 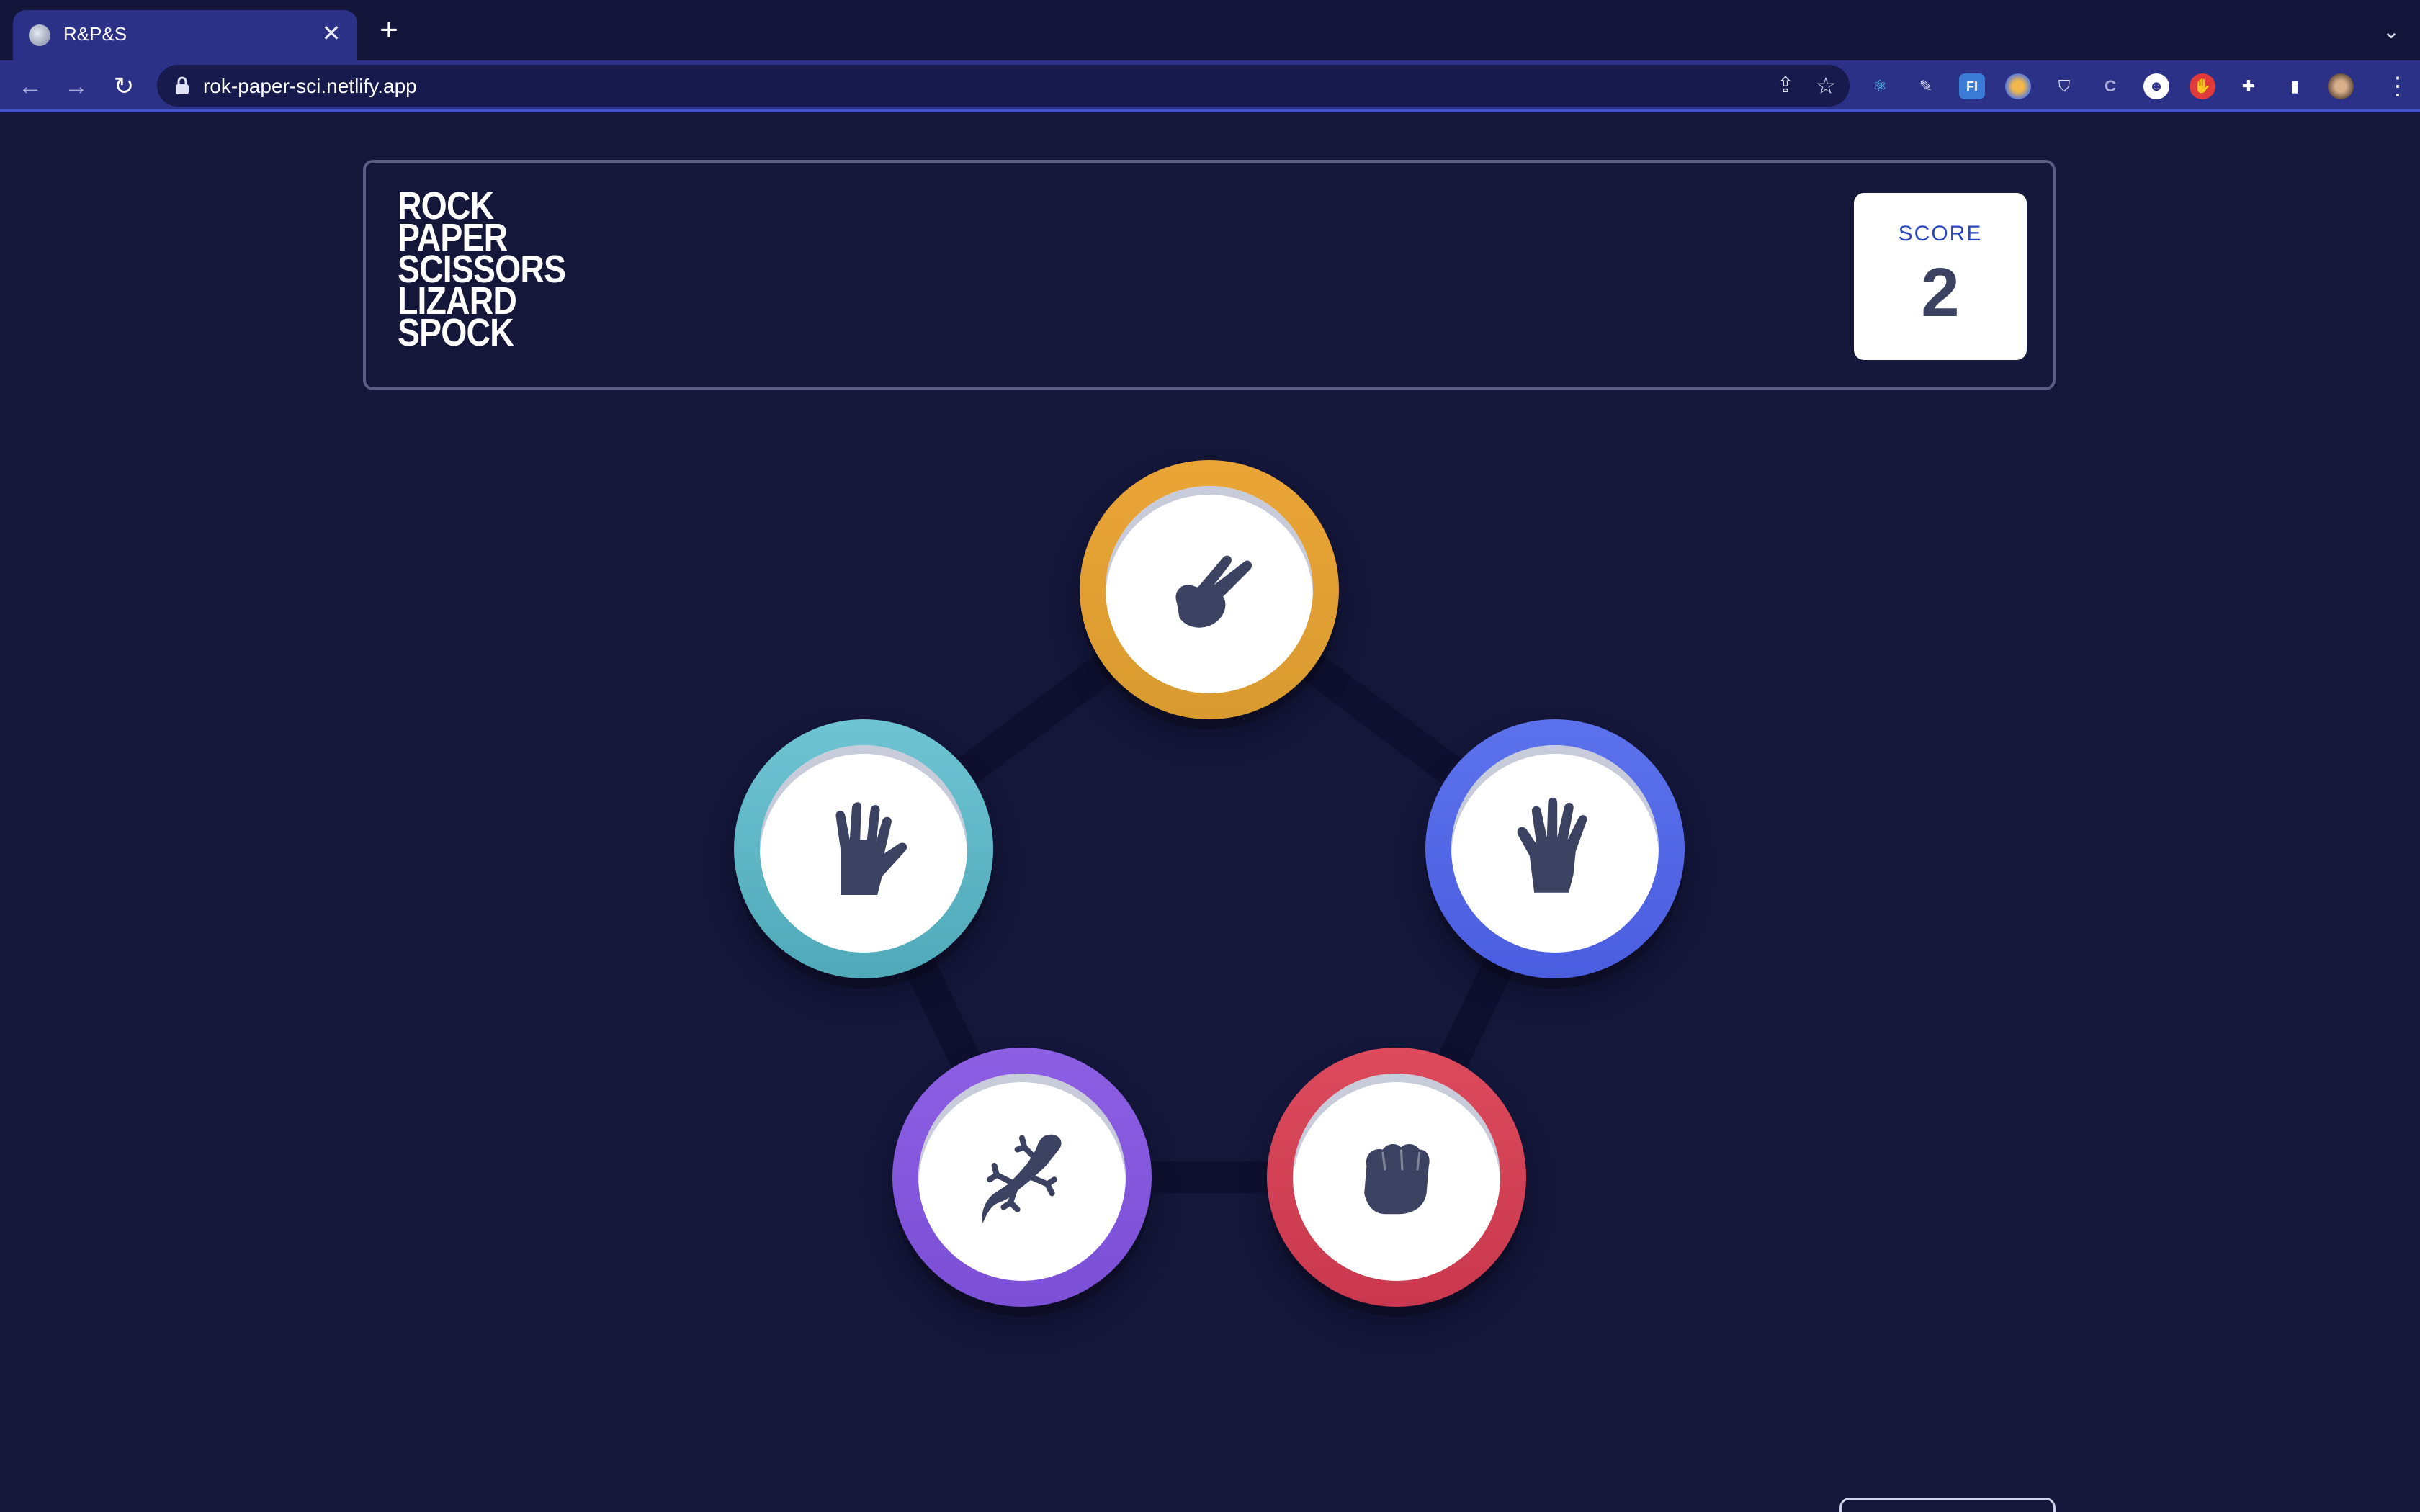 I want to click on rock-fist-icon, so click(x=1397, y=1179).